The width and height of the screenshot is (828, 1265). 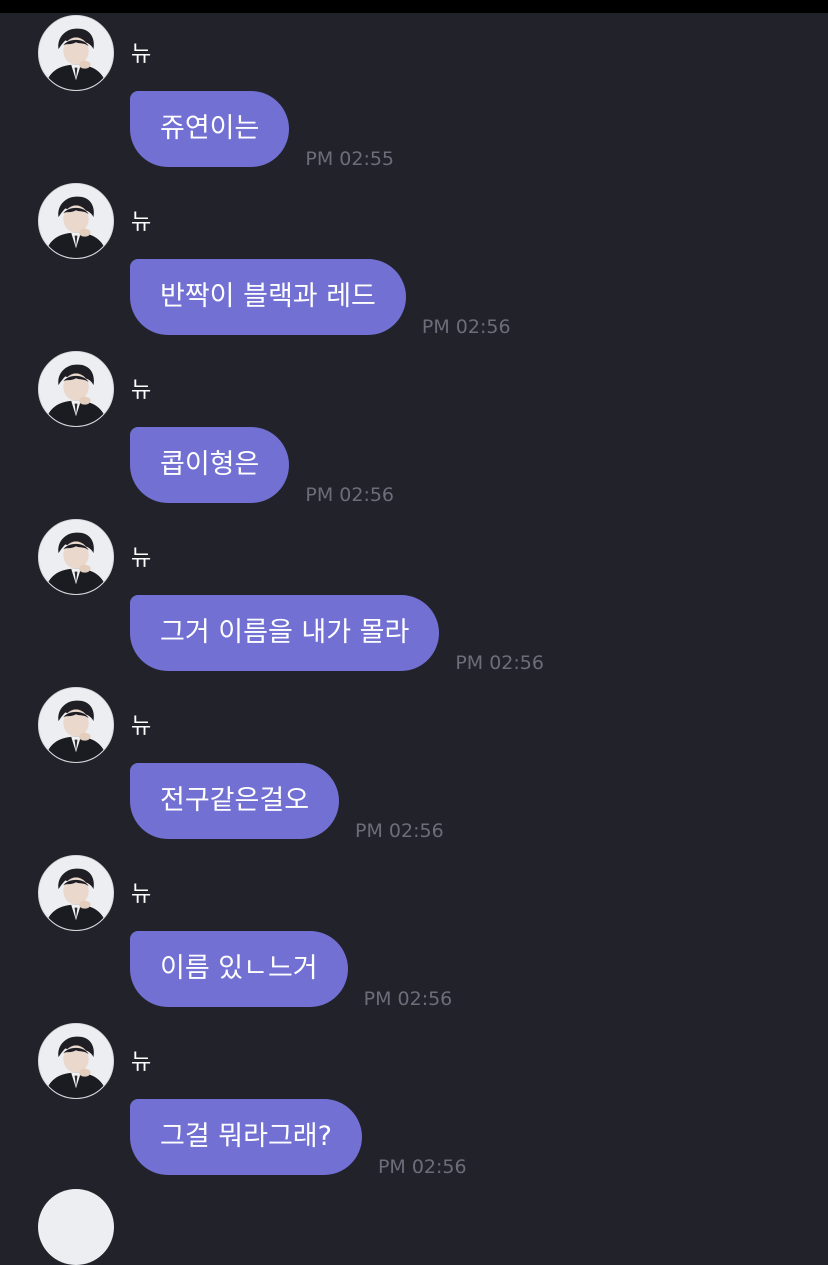 I want to click on message-row: 전구같은걸오 PM 02:56, so click(x=287, y=802).